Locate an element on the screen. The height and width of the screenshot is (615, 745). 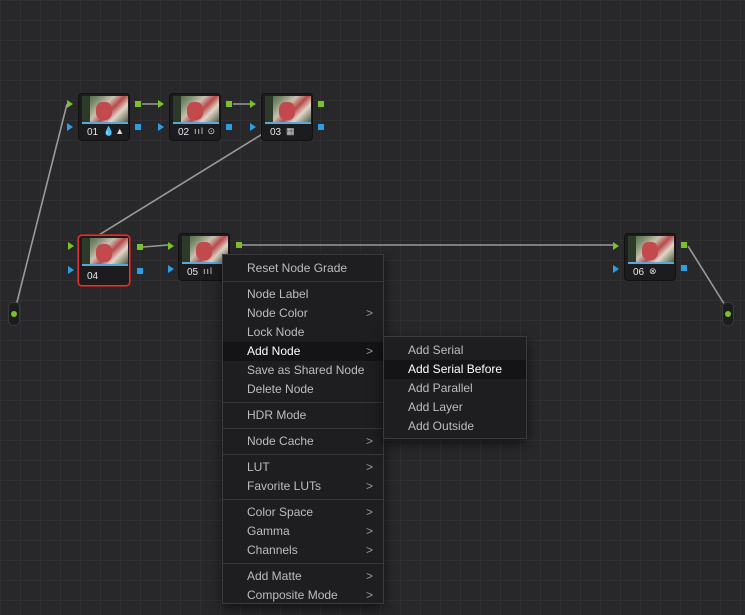
node-06-label: 06 is located at coordinates (639, 272).